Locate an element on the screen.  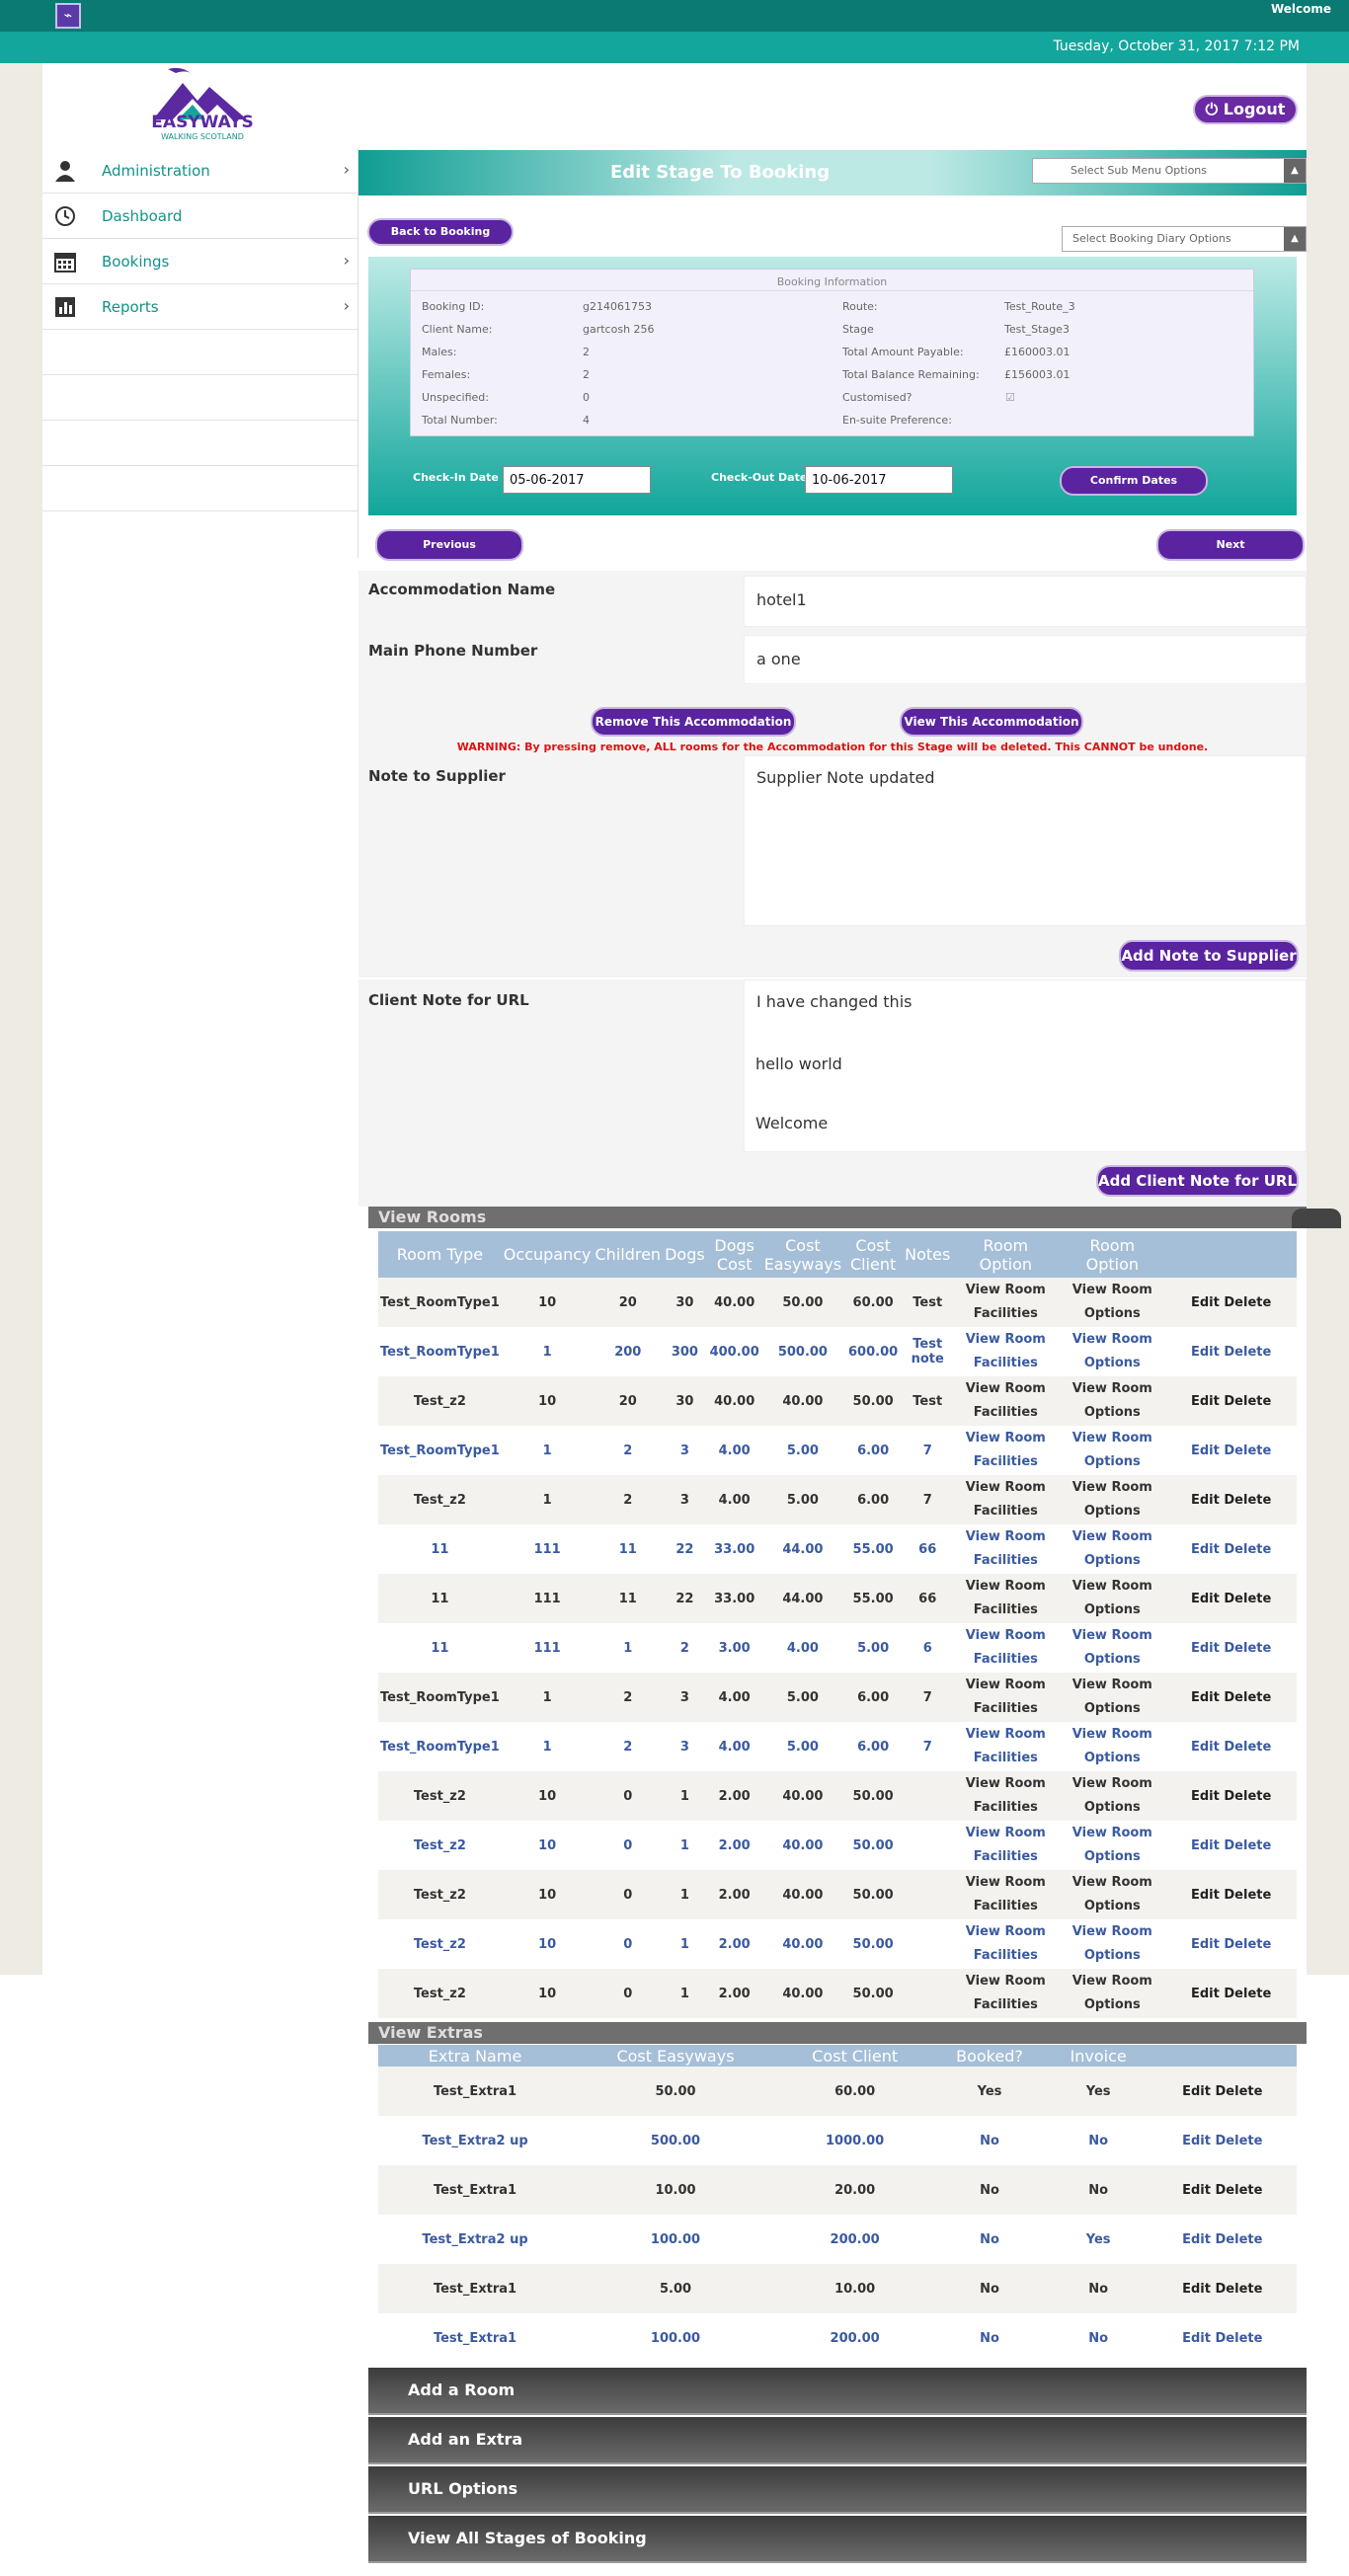
rooms-column-header: Room Type is located at coordinates (440, 1254).